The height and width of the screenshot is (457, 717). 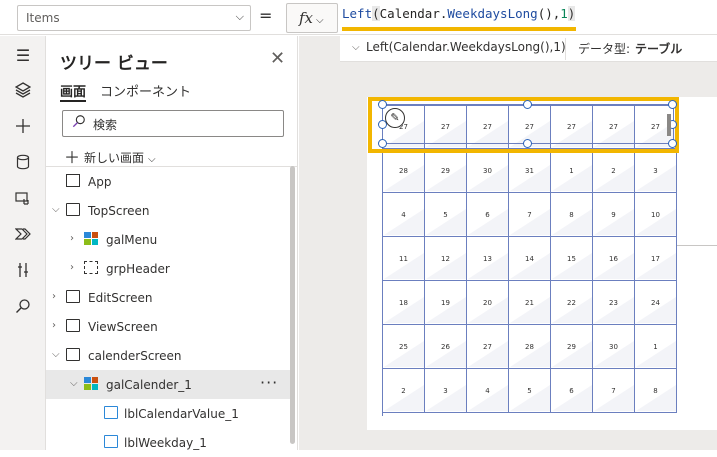 I want to click on formula-token-left: Left, so click(x=357, y=13).